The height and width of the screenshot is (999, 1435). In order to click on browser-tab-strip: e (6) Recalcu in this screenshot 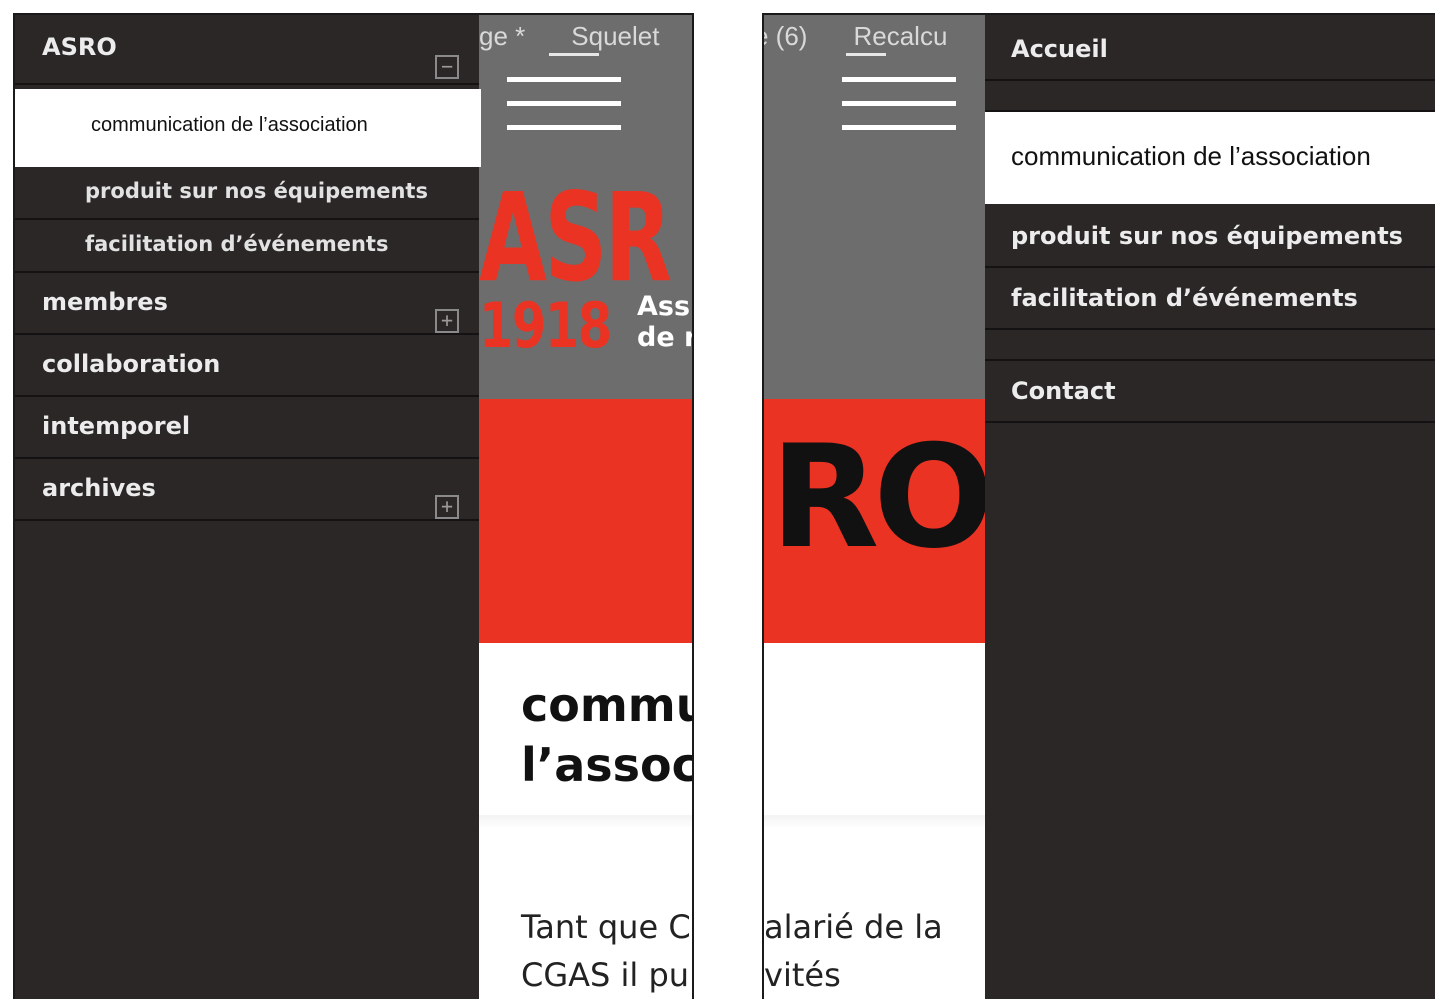, I will do `click(878, 36)`.